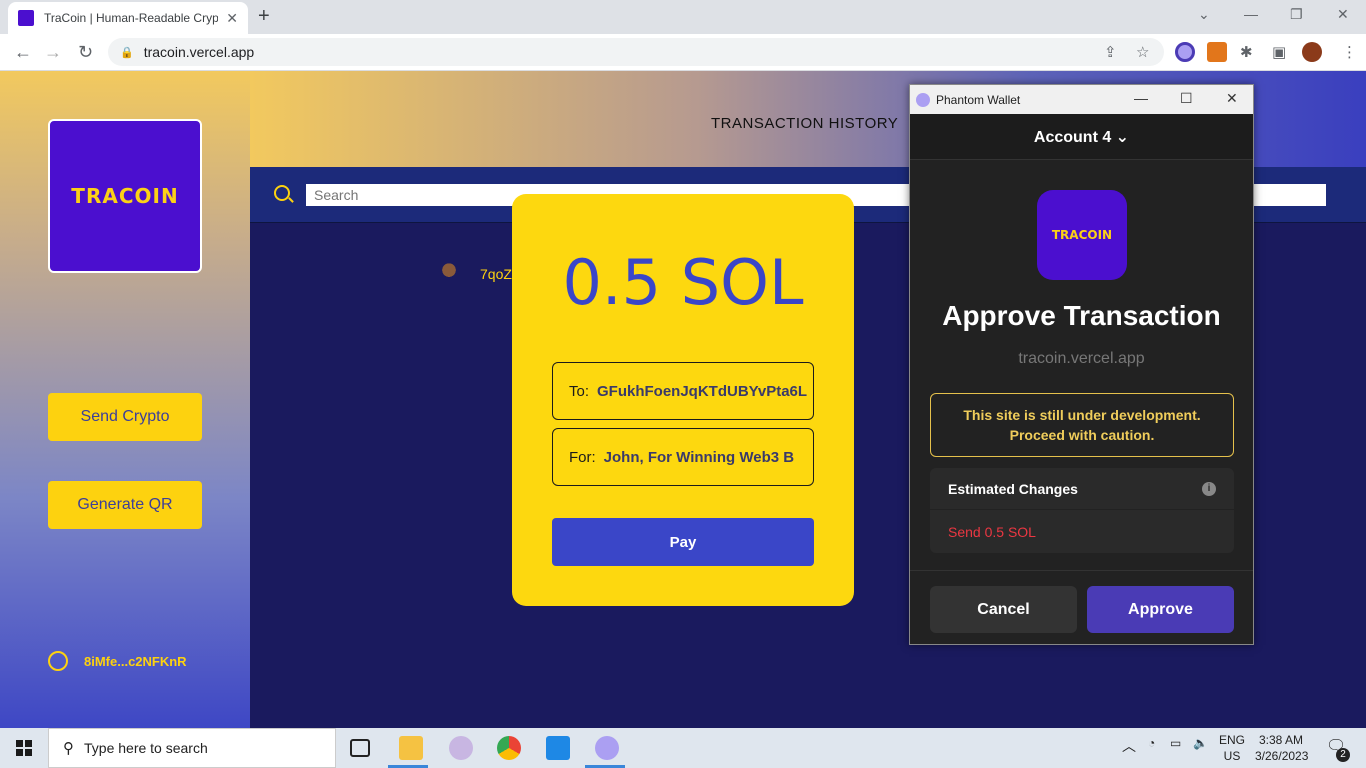 The height and width of the screenshot is (768, 1366). Describe the element at coordinates (978, 99) in the screenshot. I see `phantom-window-title: Phantom Wallet` at that location.